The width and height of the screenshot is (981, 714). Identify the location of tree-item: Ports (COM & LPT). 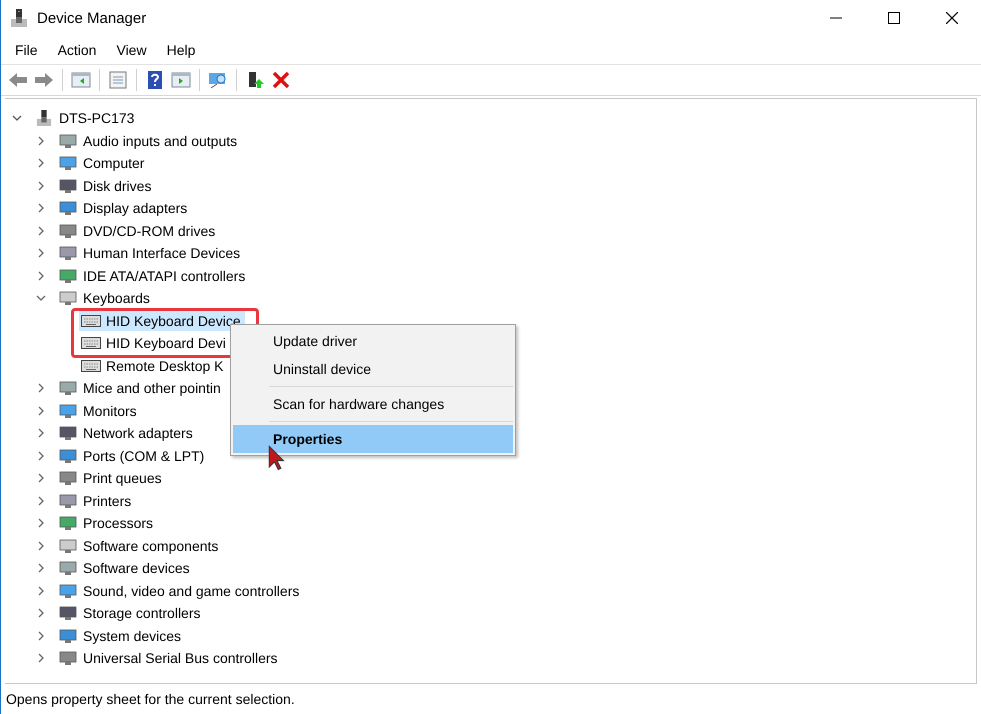
(143, 456).